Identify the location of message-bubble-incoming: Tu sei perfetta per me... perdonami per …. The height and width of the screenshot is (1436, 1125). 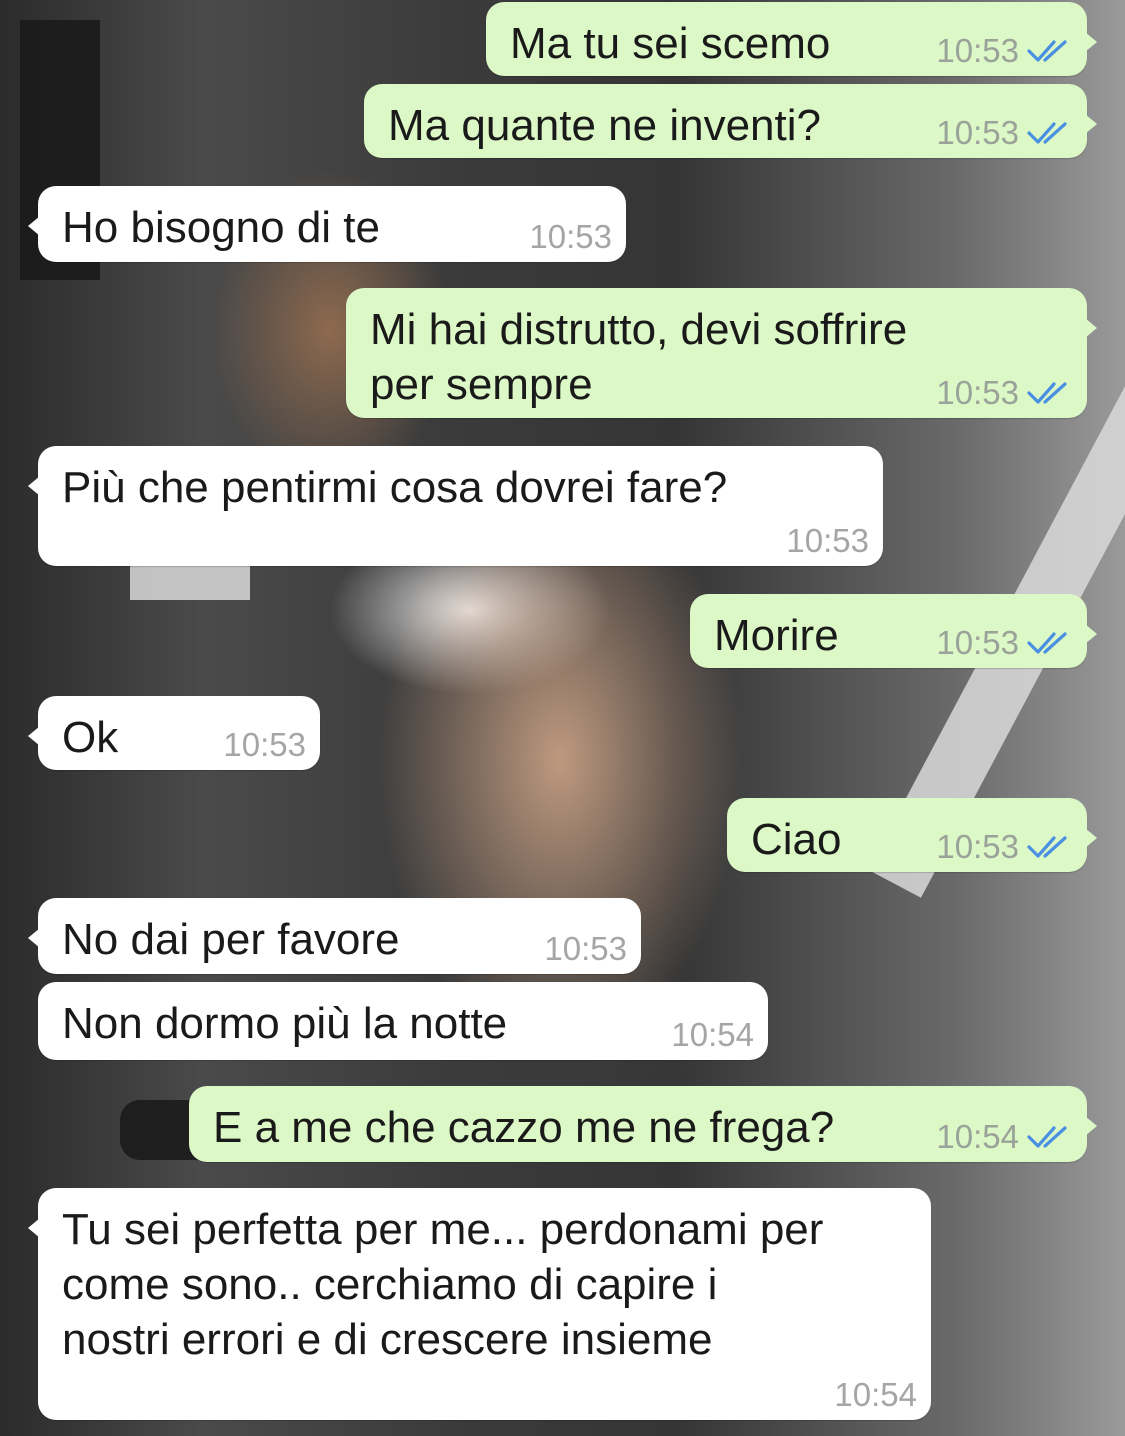
(479, 1304).